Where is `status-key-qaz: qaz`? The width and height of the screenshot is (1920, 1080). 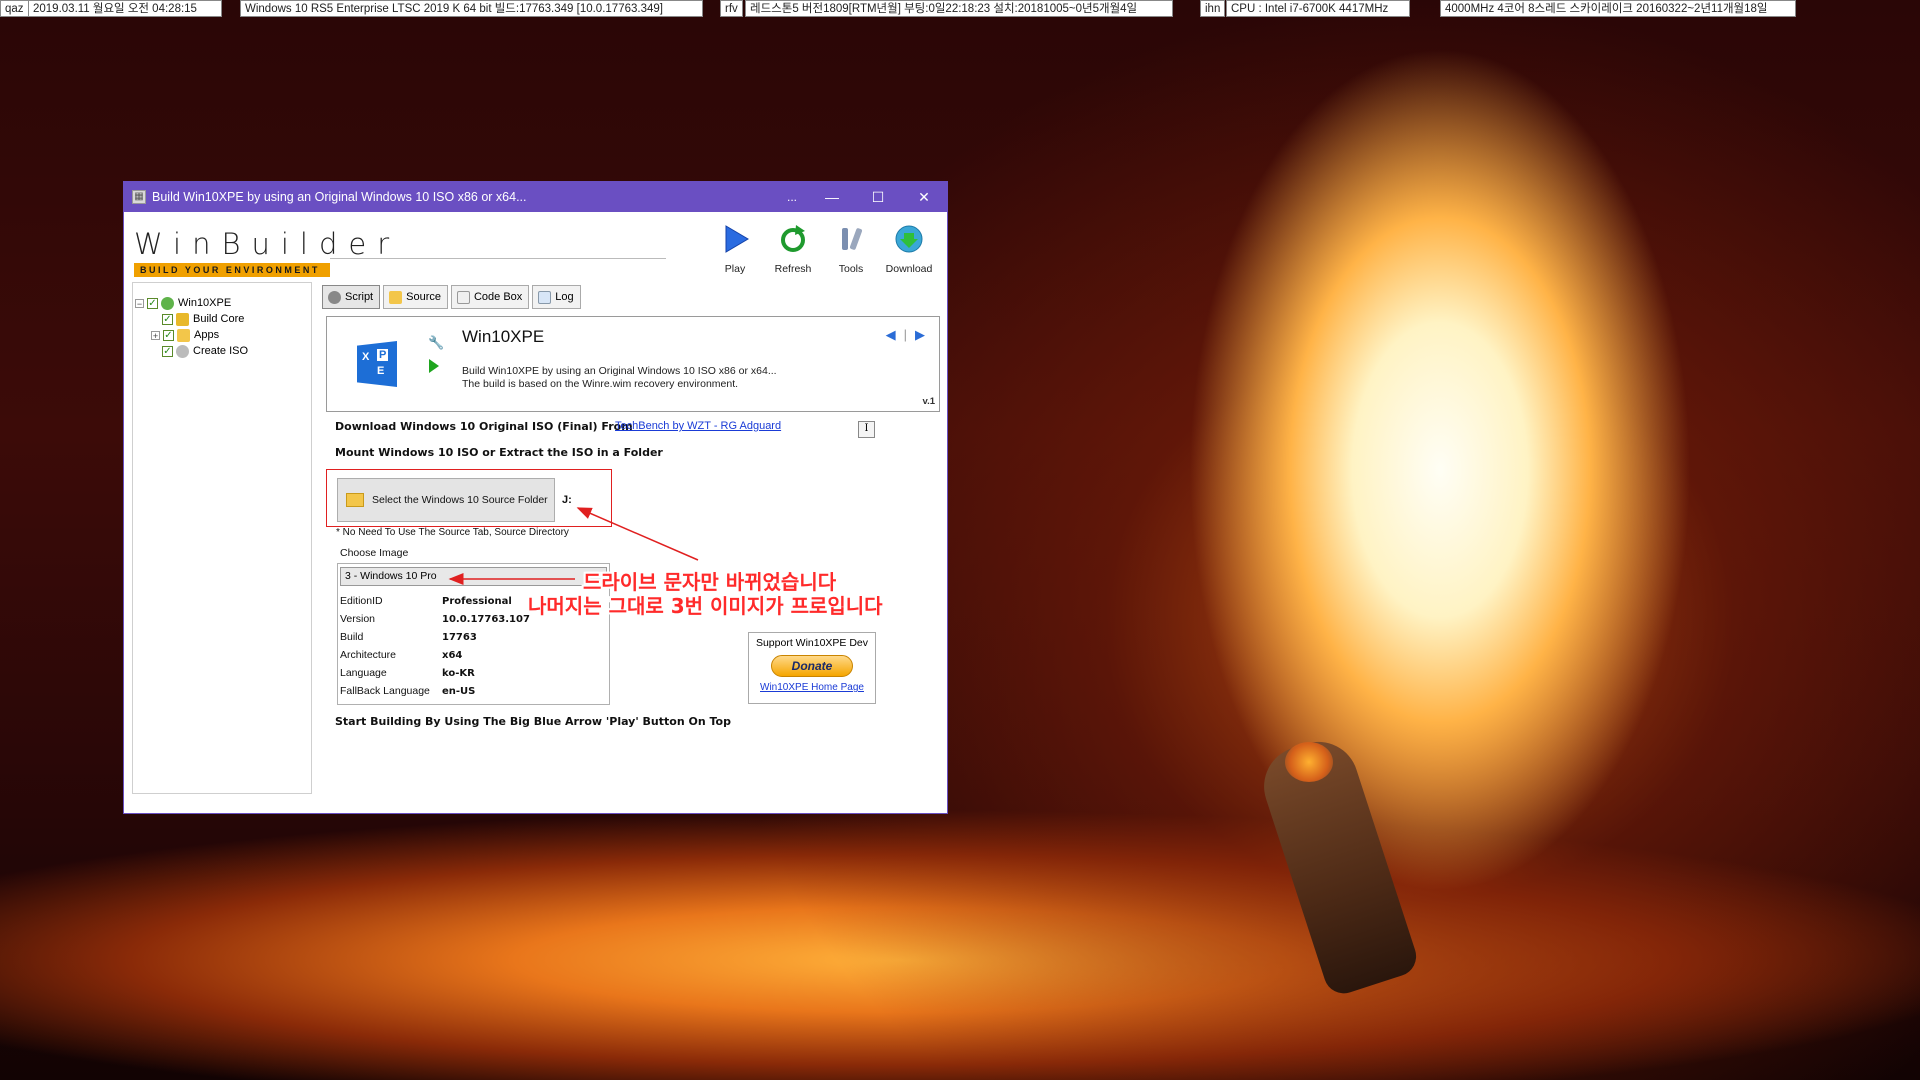
status-key-qaz: qaz is located at coordinates (14, 8).